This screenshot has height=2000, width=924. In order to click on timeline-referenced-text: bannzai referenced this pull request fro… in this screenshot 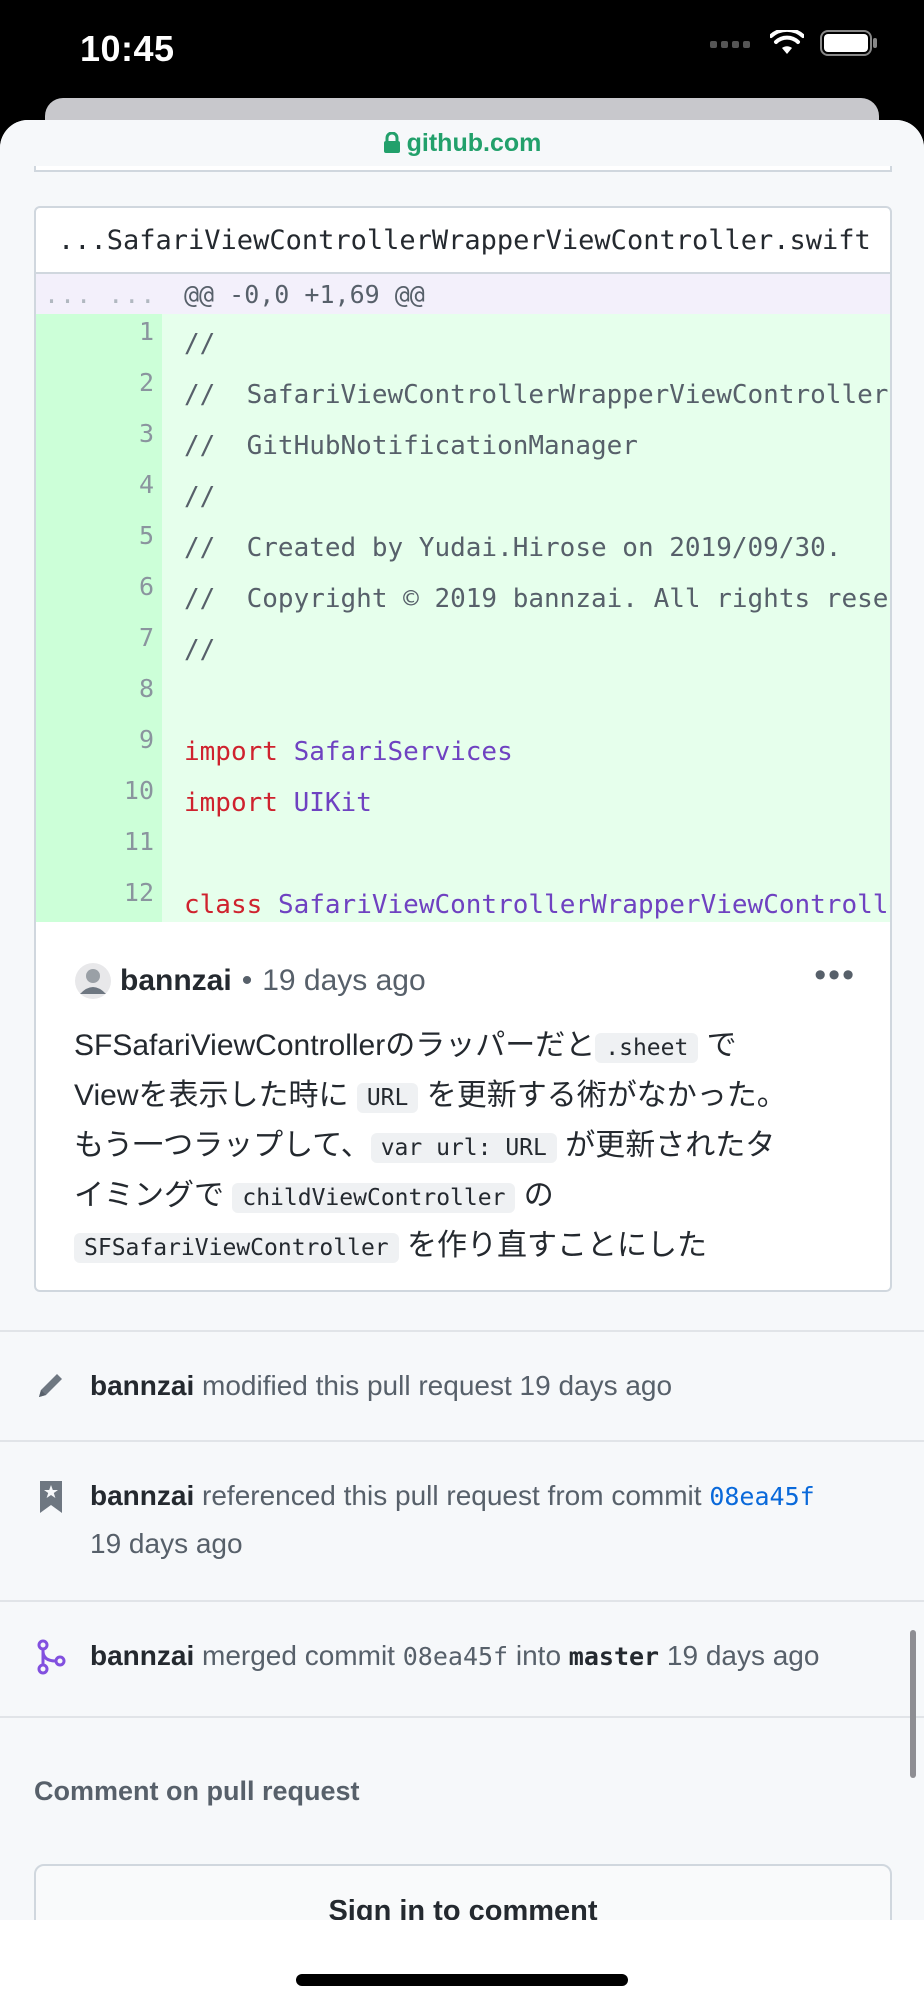, I will do `click(495, 1519)`.